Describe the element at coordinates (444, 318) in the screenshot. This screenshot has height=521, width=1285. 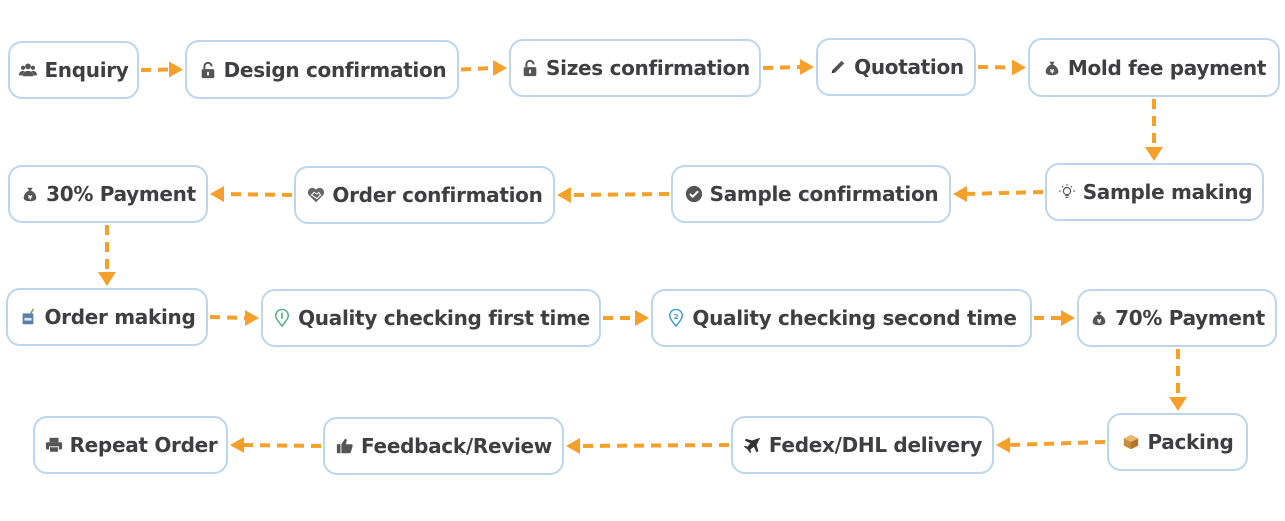
I see `step-label: Quality checking first time` at that location.